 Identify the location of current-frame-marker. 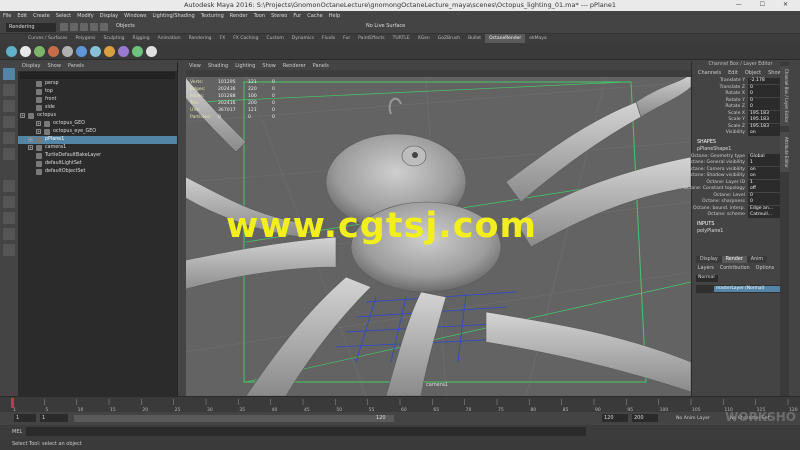
(12, 403).